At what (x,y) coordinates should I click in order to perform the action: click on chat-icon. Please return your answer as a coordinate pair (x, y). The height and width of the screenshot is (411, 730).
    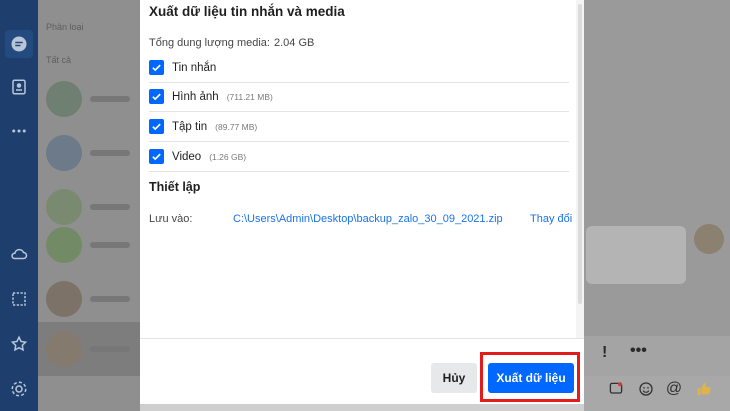
    Looking at the image, I should click on (19, 44).